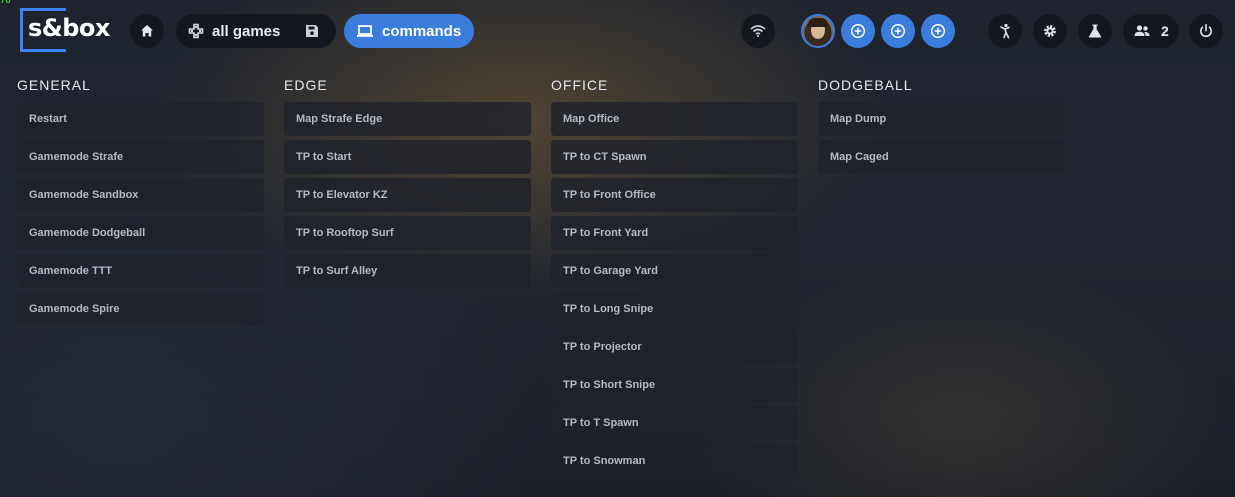 The width and height of the screenshot is (1235, 497). What do you see at coordinates (140, 309) in the screenshot?
I see `command-button: Gamemode Spire` at bounding box center [140, 309].